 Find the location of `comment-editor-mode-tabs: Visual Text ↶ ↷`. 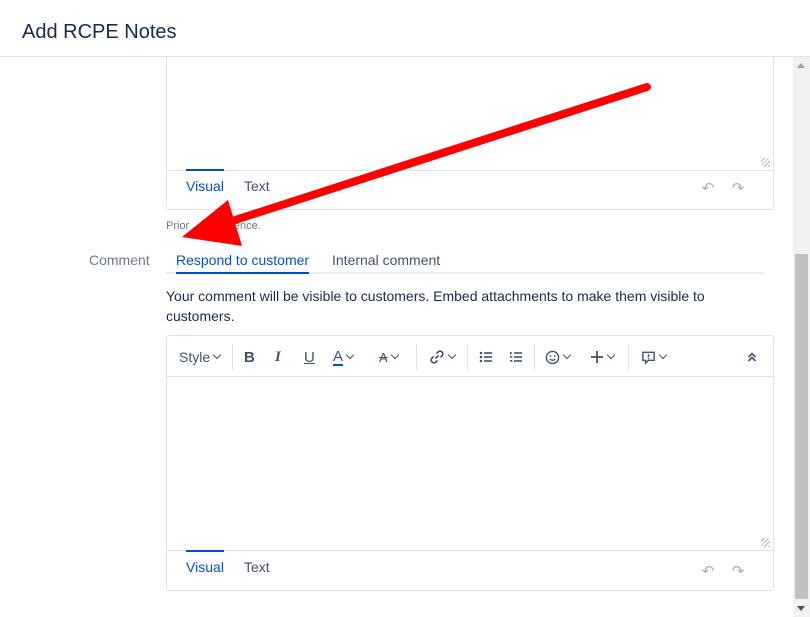

comment-editor-mode-tabs: Visual Text ↶ ↷ is located at coordinates (470, 570).